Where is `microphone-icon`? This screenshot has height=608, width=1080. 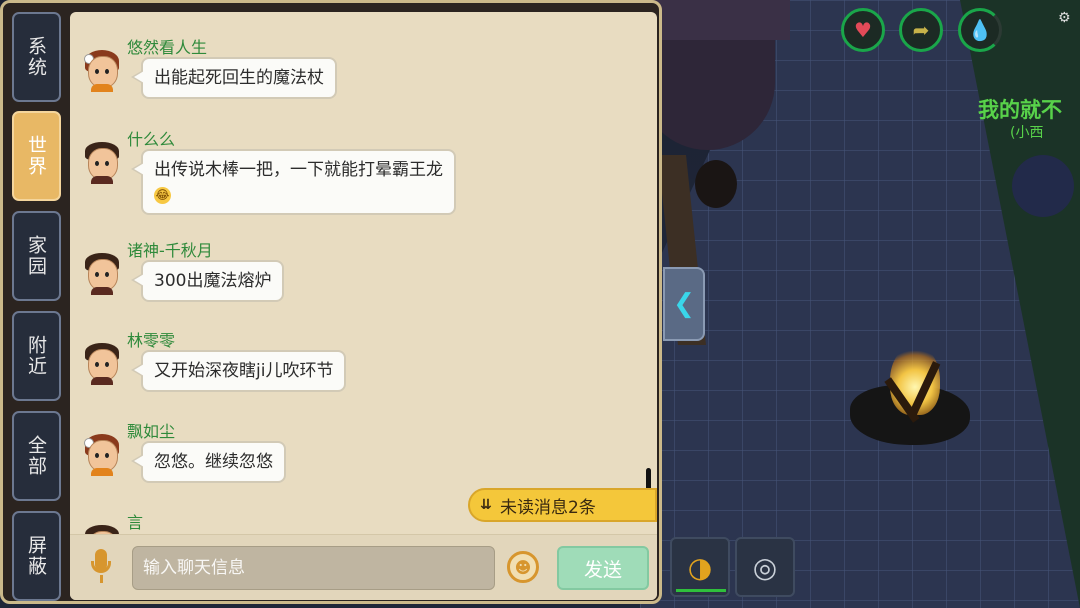
microphone-icon is located at coordinates (101, 567).